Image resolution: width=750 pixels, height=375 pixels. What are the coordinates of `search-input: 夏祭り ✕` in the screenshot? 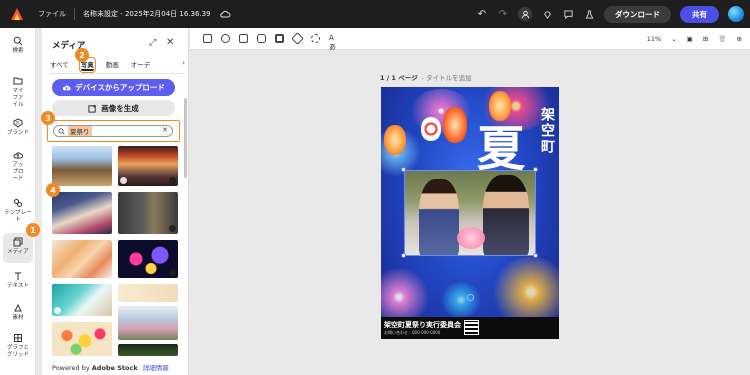 It's located at (113, 131).